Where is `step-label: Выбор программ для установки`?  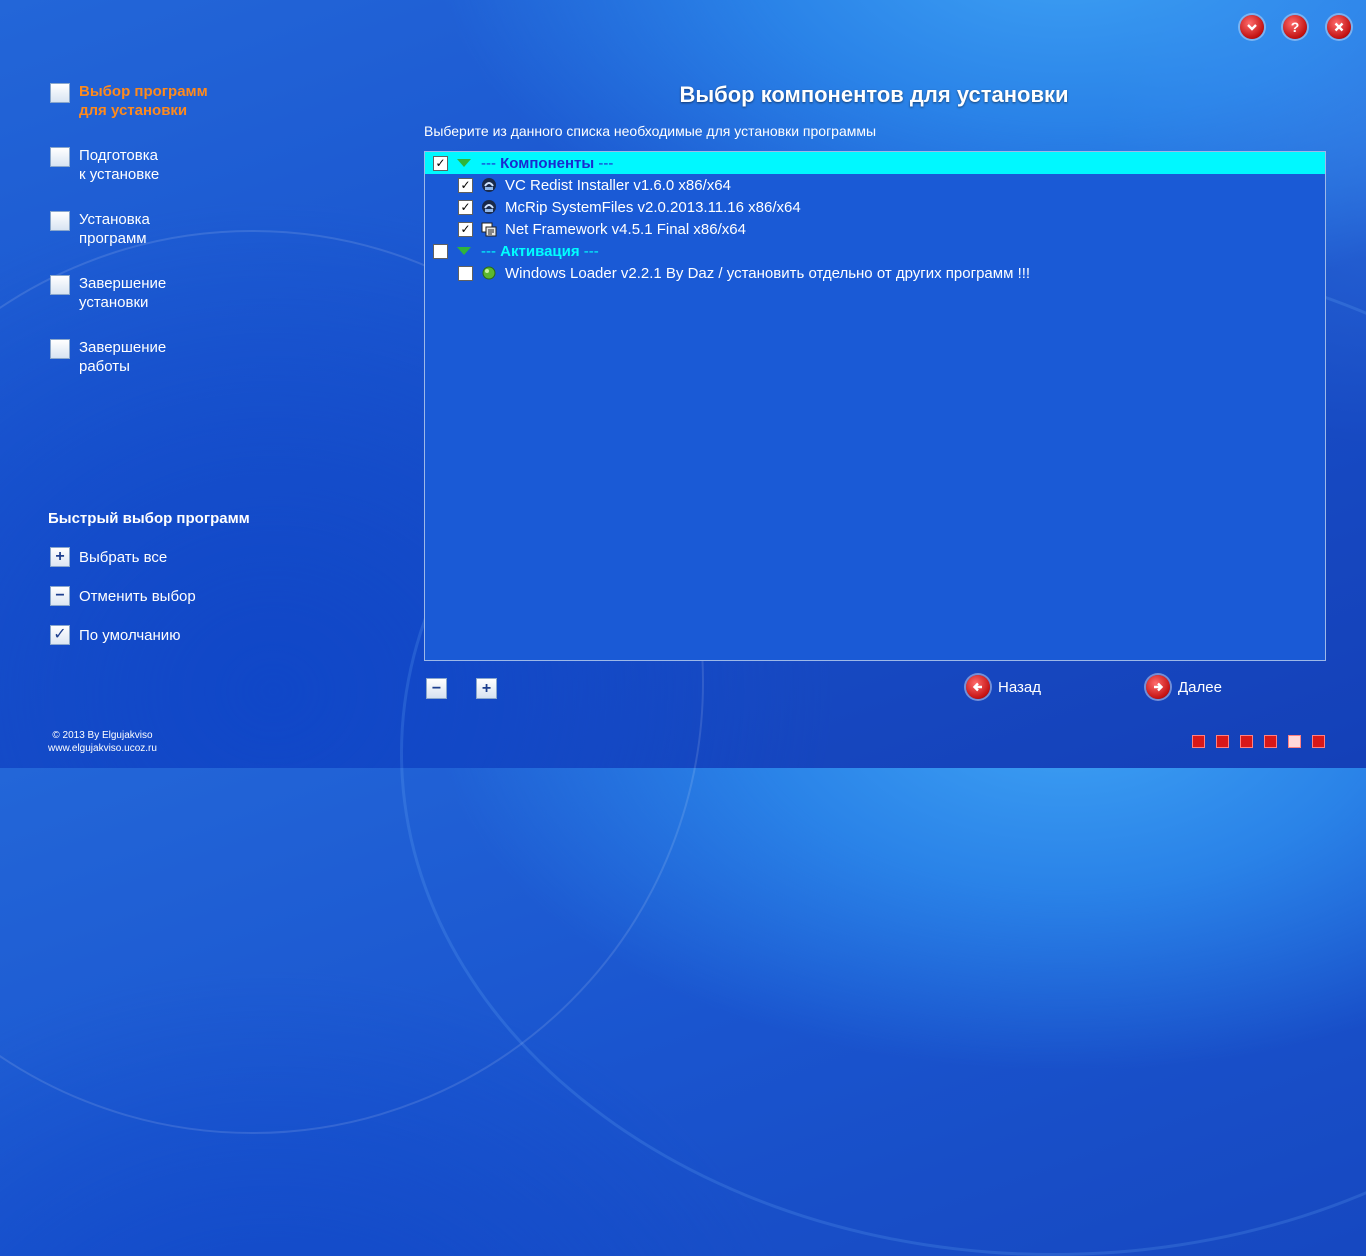 step-label: Выбор программ для установки is located at coordinates (143, 101).